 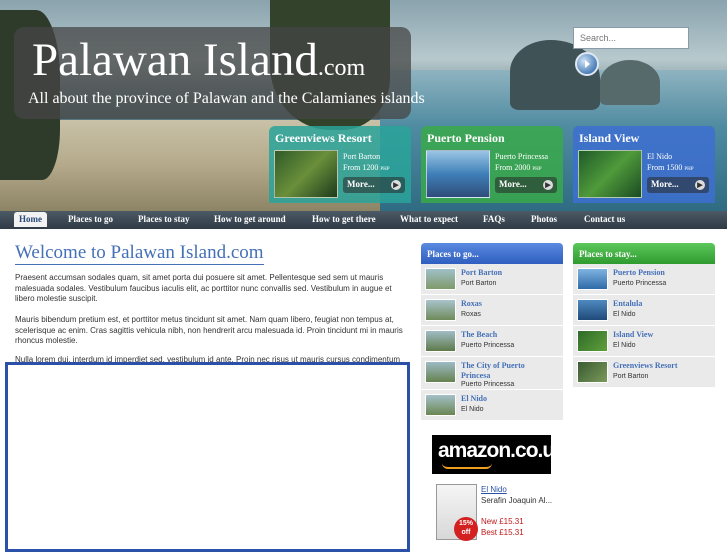 I want to click on feature-price: From 2000 PHP, so click(x=518, y=167).